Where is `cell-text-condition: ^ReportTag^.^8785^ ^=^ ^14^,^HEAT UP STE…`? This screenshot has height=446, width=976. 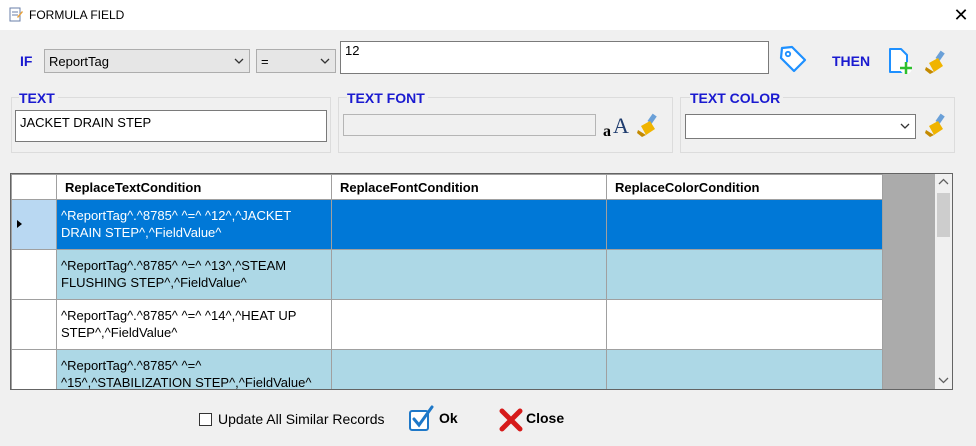
cell-text-condition: ^ReportTag^.^8785^ ^=^ ^14^,^HEAT UP STE… is located at coordinates (194, 324).